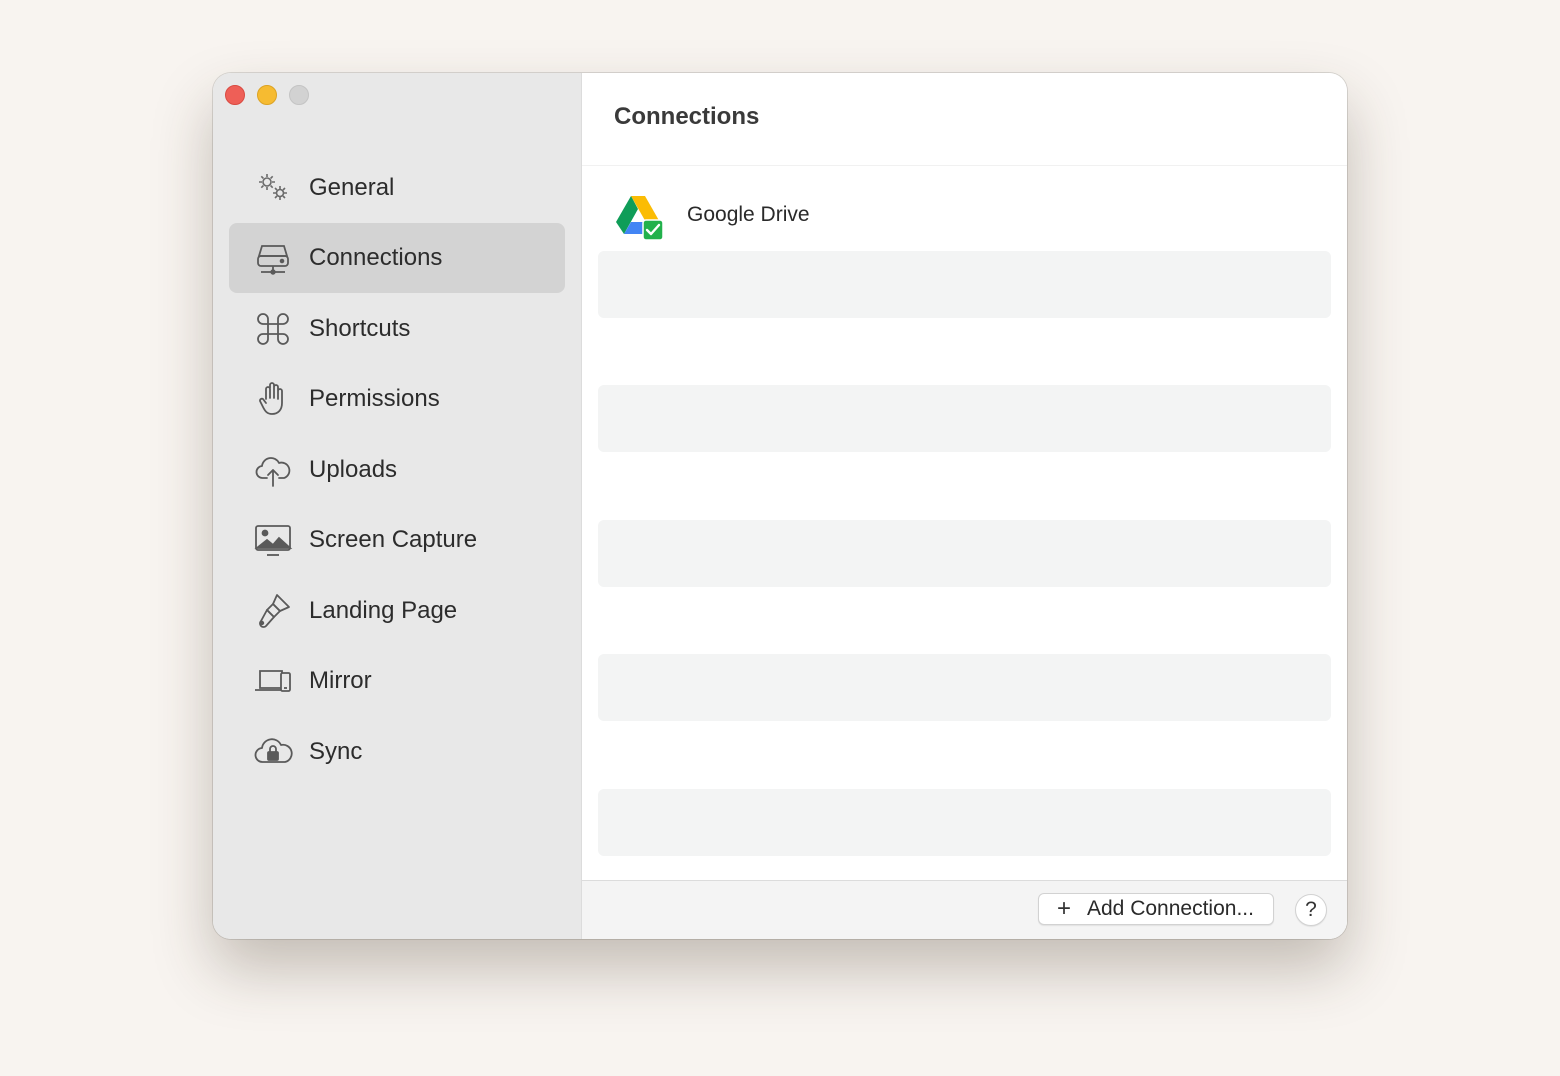 This screenshot has height=1076, width=1560. I want to click on sidebar-item-uploads: Uploads, so click(397, 470).